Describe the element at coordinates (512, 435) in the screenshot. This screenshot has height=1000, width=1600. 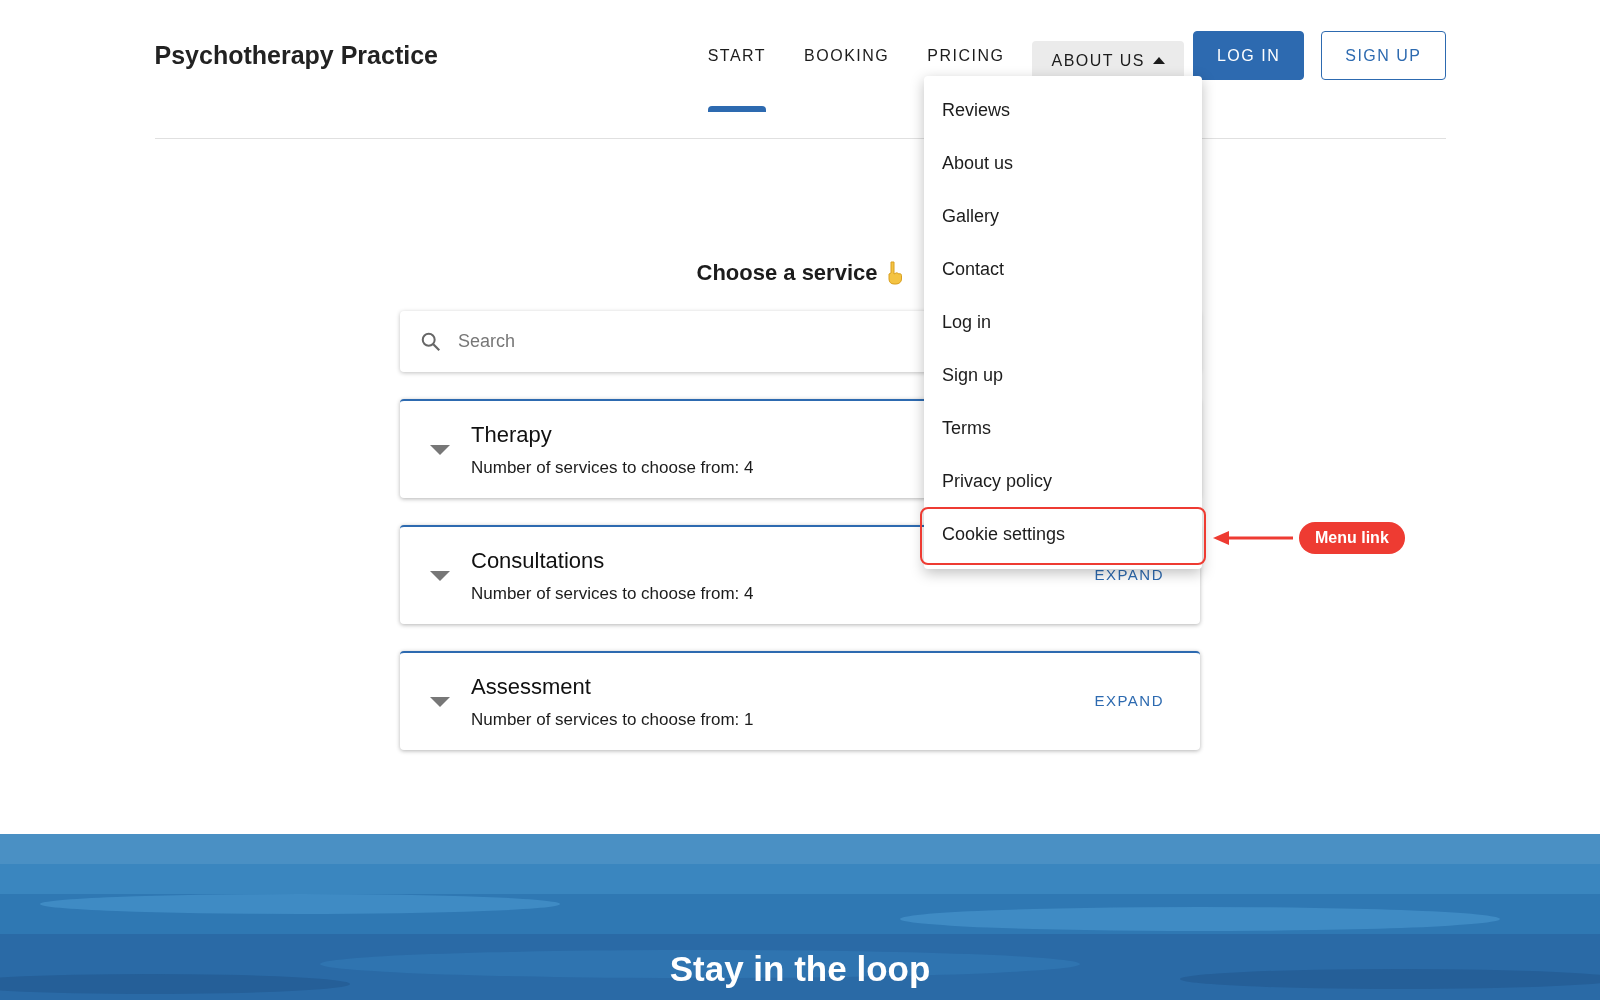
I see `category-title: Therapy` at that location.